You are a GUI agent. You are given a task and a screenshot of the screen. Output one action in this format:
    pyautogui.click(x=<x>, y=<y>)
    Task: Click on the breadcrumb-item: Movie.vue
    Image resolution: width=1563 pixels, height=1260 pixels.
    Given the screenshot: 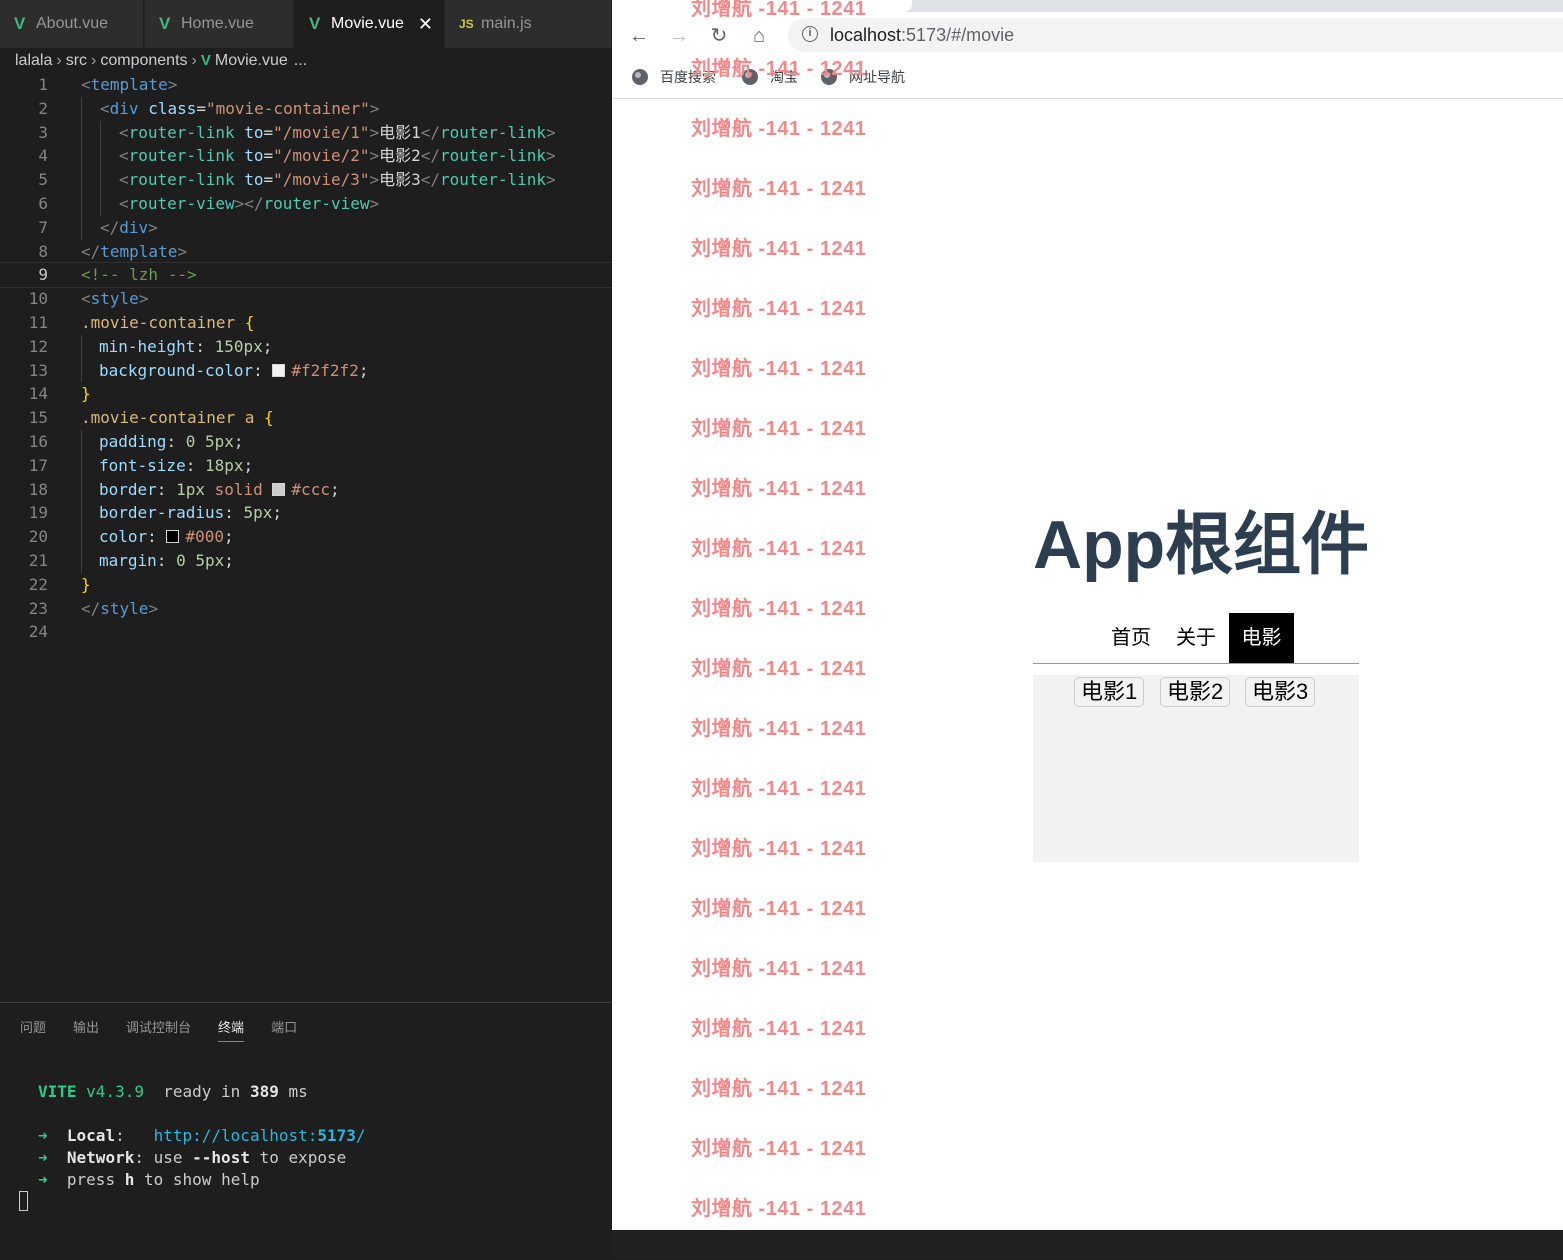 What is the action you would take?
    pyautogui.click(x=251, y=60)
    